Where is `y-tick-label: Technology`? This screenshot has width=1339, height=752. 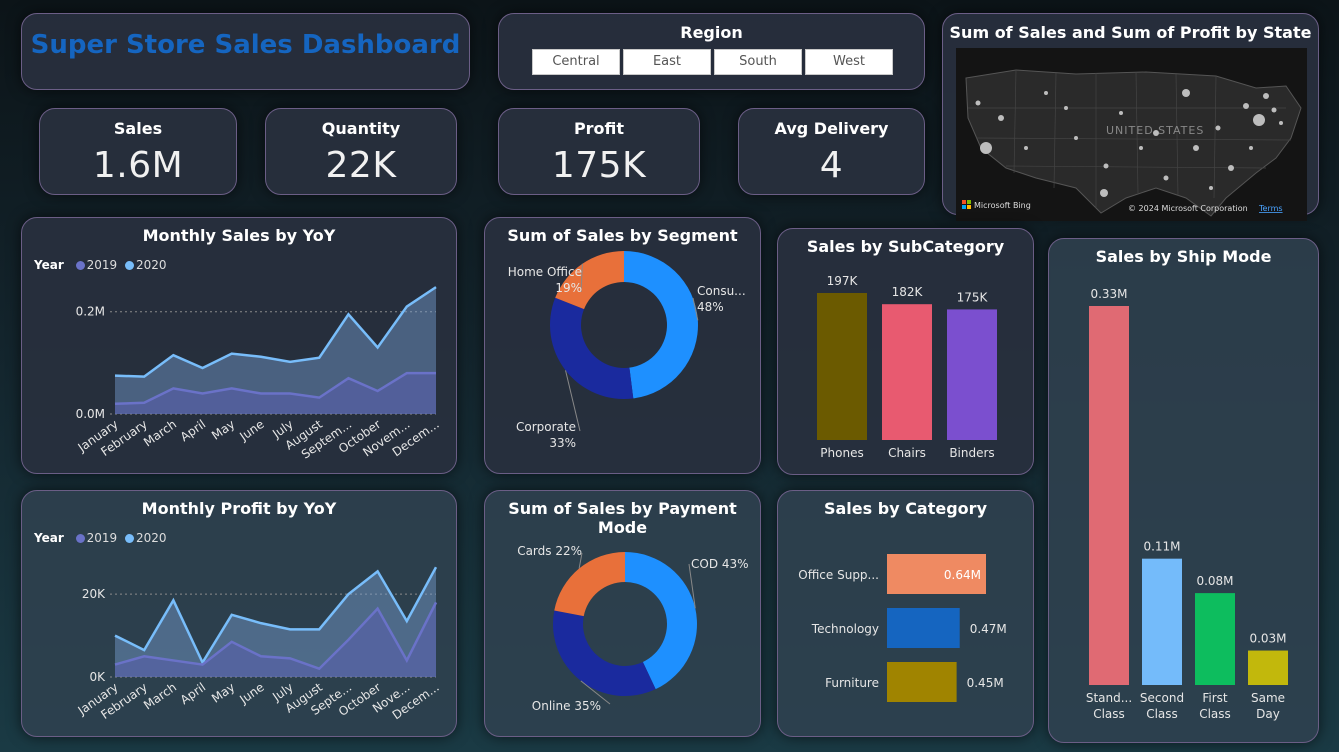
y-tick-label: Technology is located at coordinates (845, 629).